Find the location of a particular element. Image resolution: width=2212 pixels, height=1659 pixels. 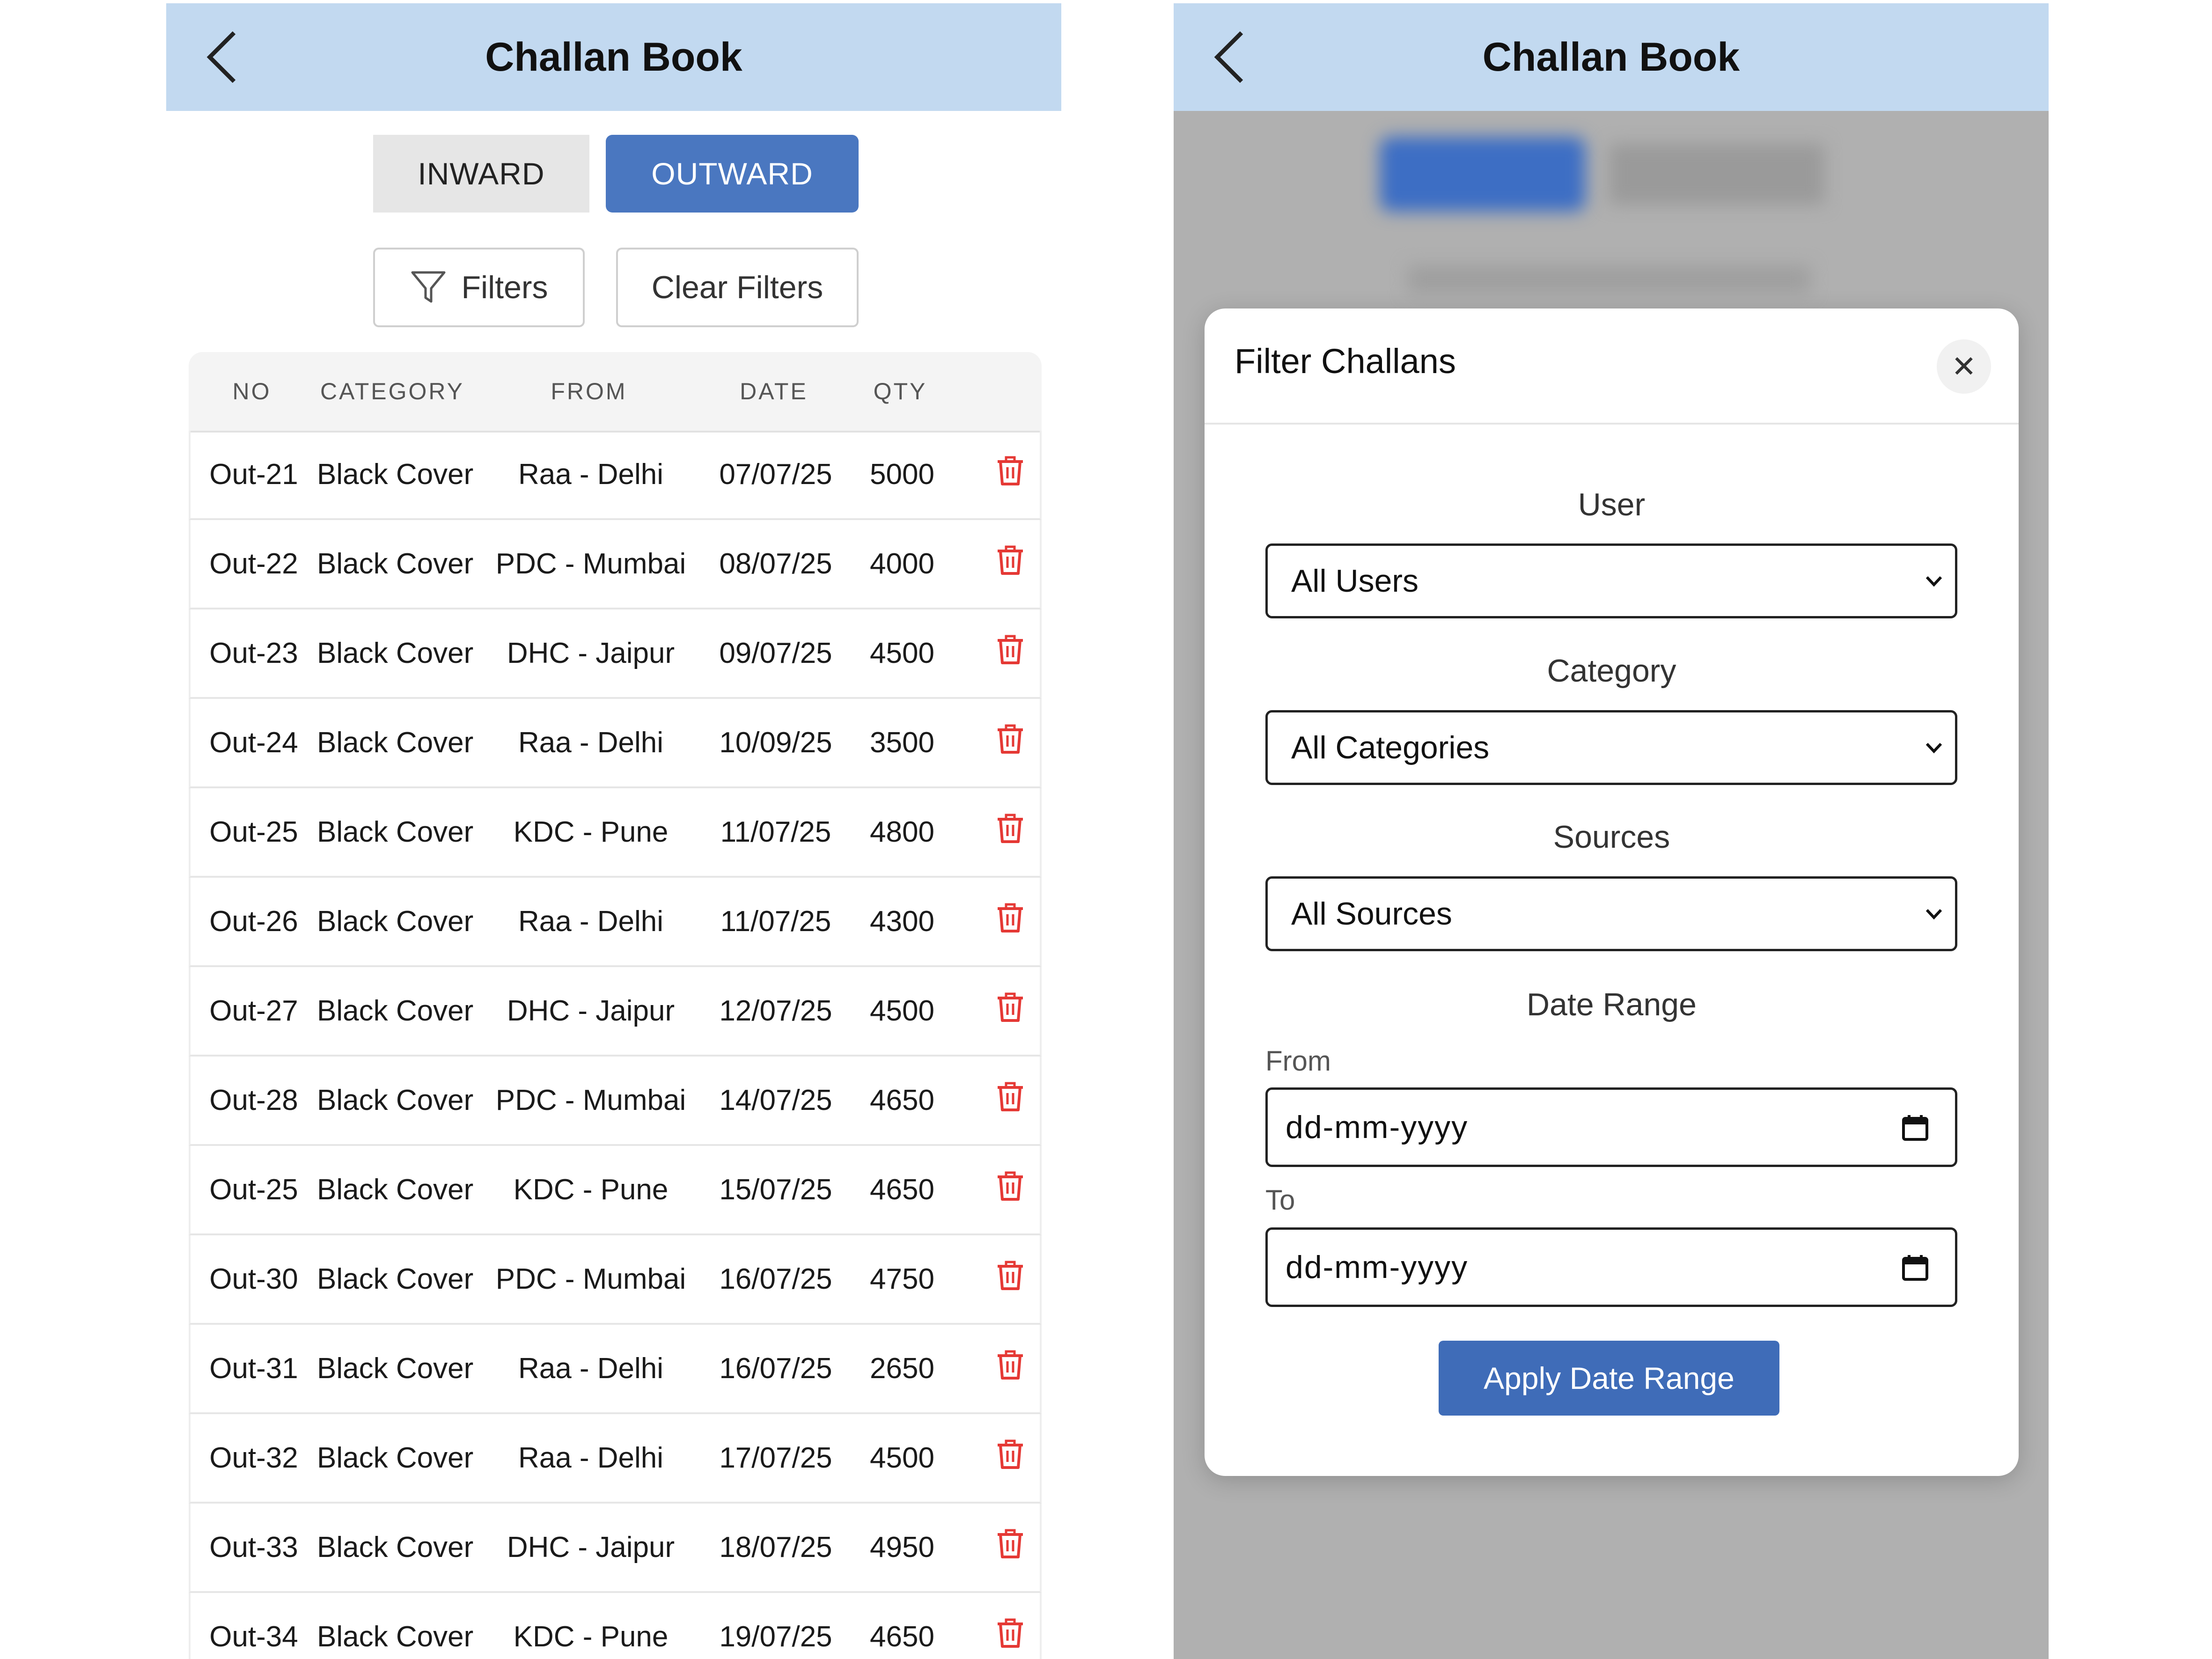

table-row: Out-26 Black Cover Raa - Delhi 11/07/25 4300 is located at coordinates (615, 922).